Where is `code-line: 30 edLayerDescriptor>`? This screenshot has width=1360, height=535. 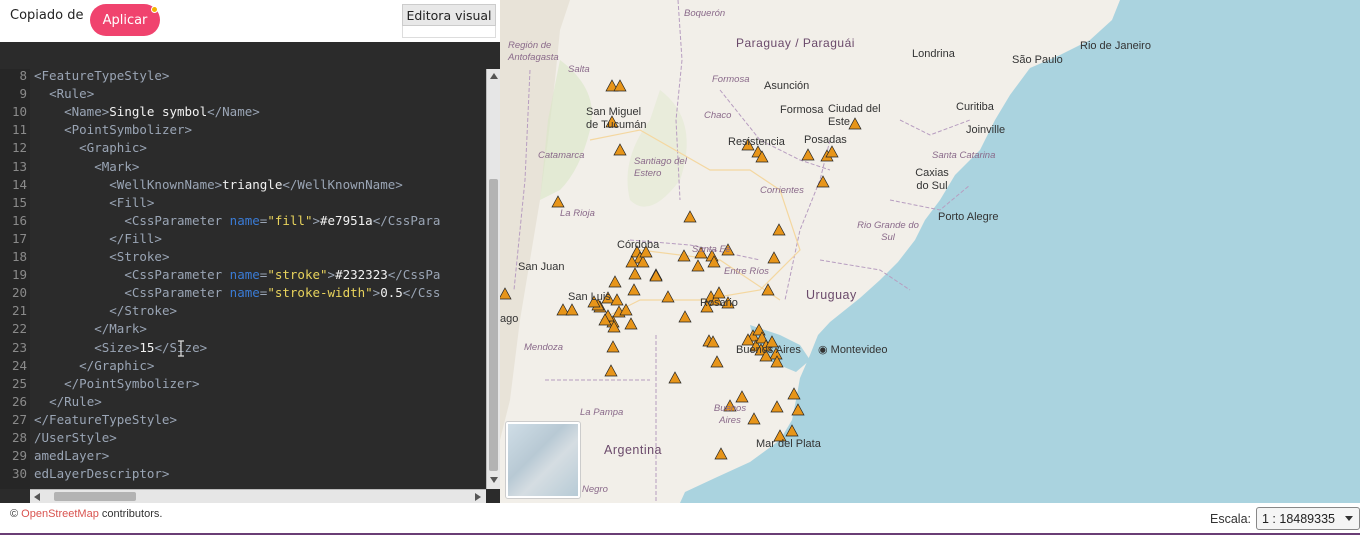
code-line: 30 edLayerDescriptor> is located at coordinates (243, 474).